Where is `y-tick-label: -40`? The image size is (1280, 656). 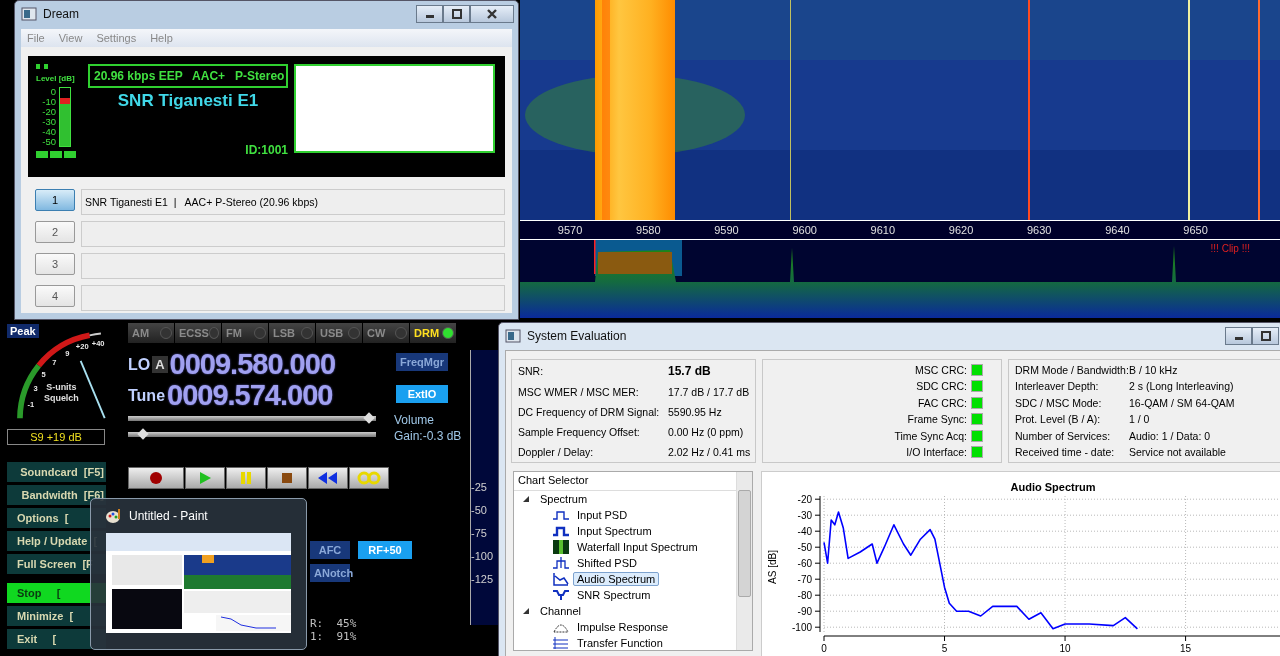 y-tick-label: -40 is located at coordinates (804, 532).